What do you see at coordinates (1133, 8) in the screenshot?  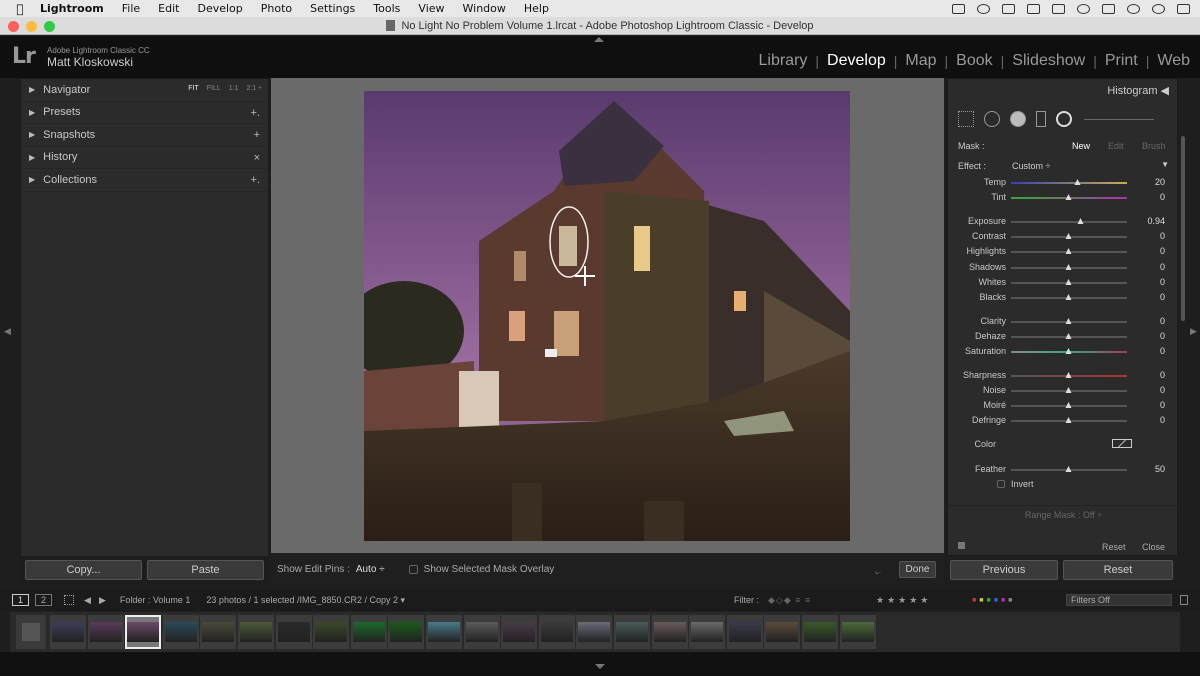 I see `search-icon` at bounding box center [1133, 8].